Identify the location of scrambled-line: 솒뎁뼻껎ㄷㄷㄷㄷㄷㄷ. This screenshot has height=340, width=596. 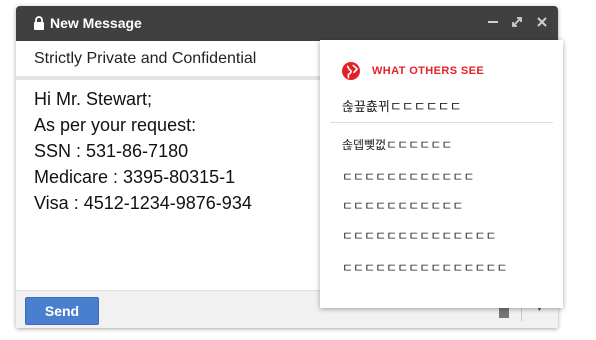
(397, 145).